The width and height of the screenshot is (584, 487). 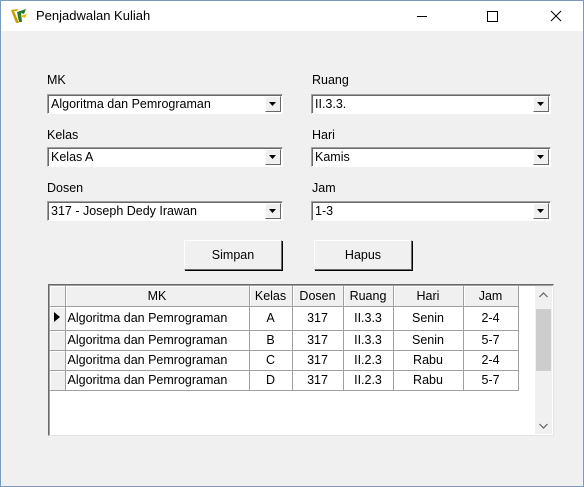 I want to click on hari-dropdown-button, so click(x=541, y=157).